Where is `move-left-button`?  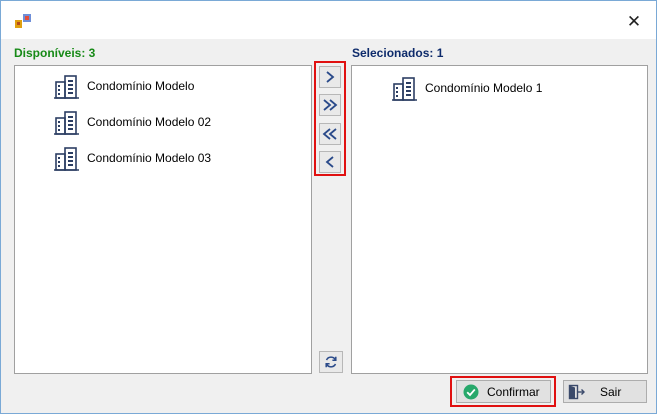 move-left-button is located at coordinates (330, 162).